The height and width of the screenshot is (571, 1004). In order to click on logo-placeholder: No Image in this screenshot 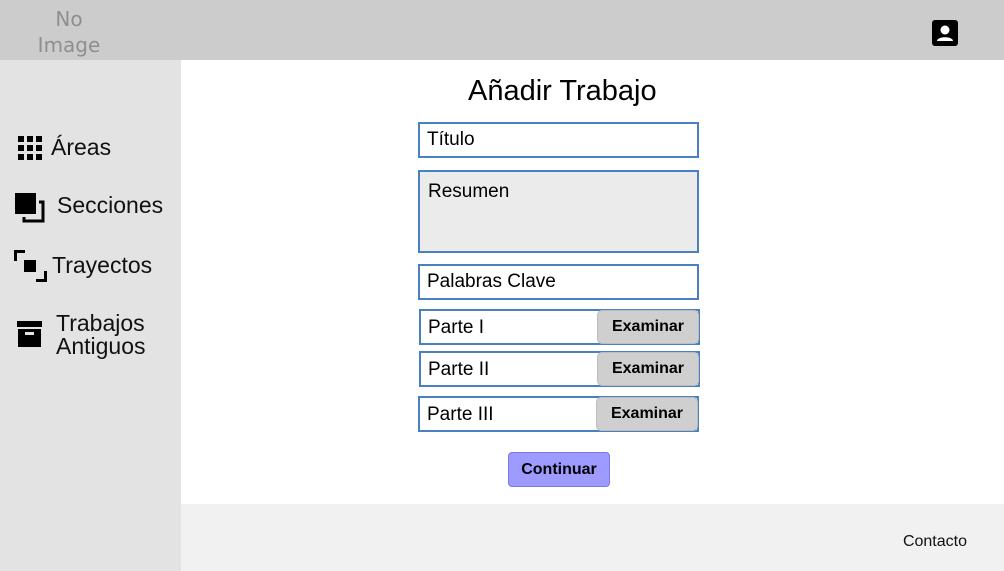, I will do `click(69, 32)`.